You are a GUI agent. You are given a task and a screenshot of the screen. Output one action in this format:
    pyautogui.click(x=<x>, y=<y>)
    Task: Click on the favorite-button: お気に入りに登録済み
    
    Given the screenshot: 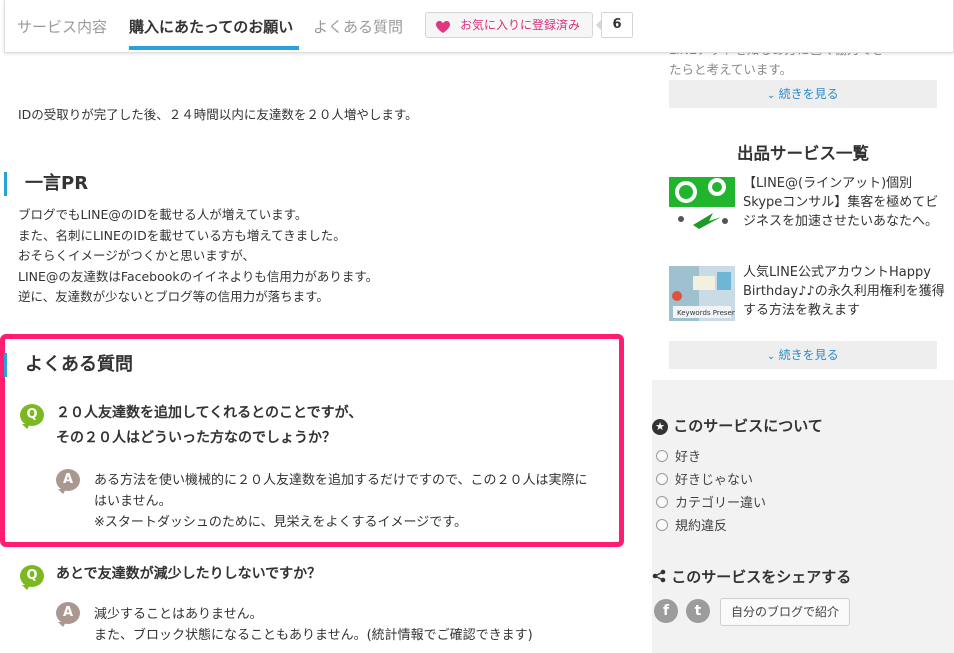 What is the action you would take?
    pyautogui.click(x=509, y=25)
    